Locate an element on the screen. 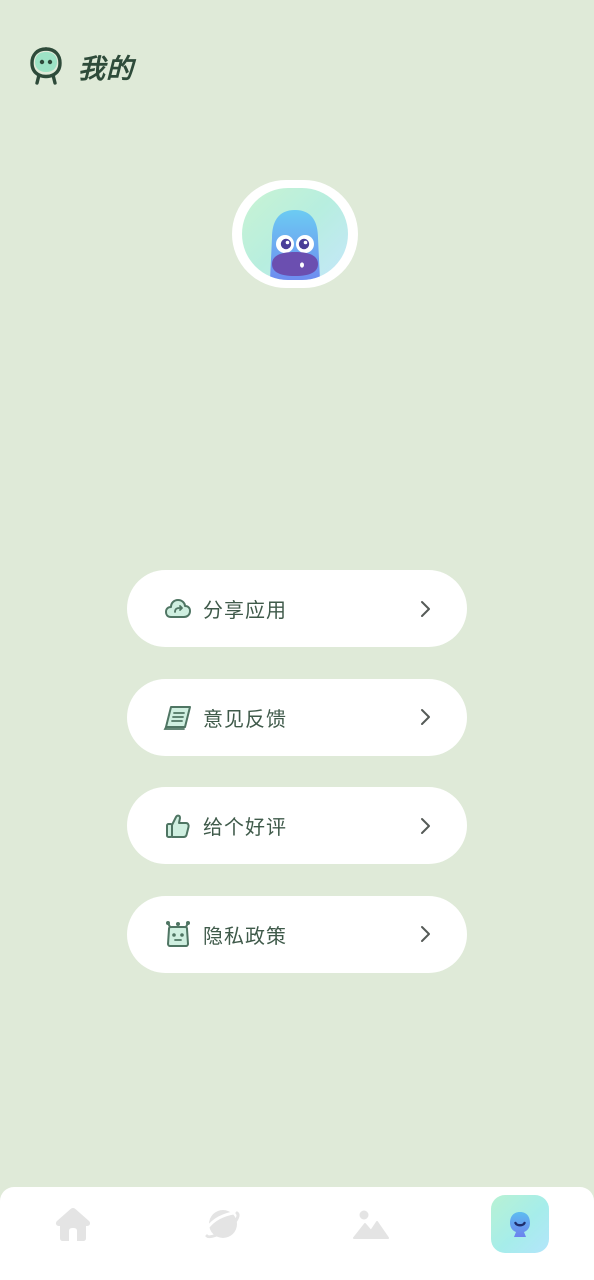  menu-item-label: 分享应用 is located at coordinates (245, 610).